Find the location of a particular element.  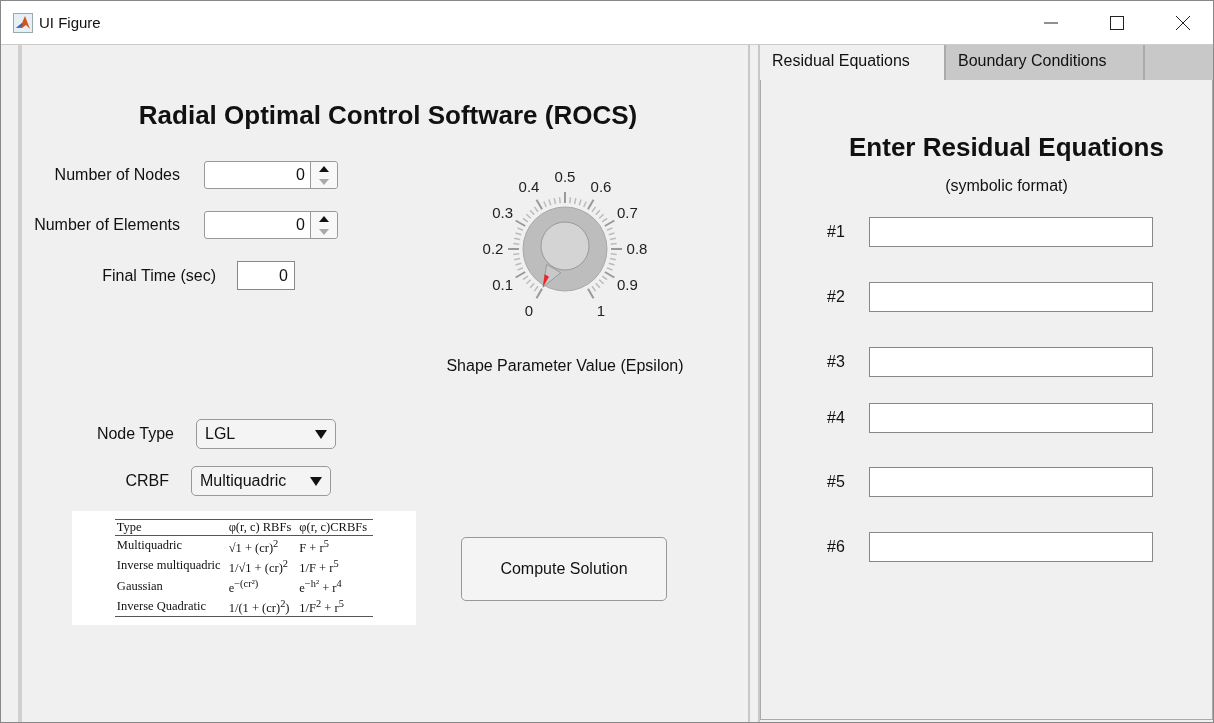

dropdown: Multiquadric is located at coordinates (261, 481).